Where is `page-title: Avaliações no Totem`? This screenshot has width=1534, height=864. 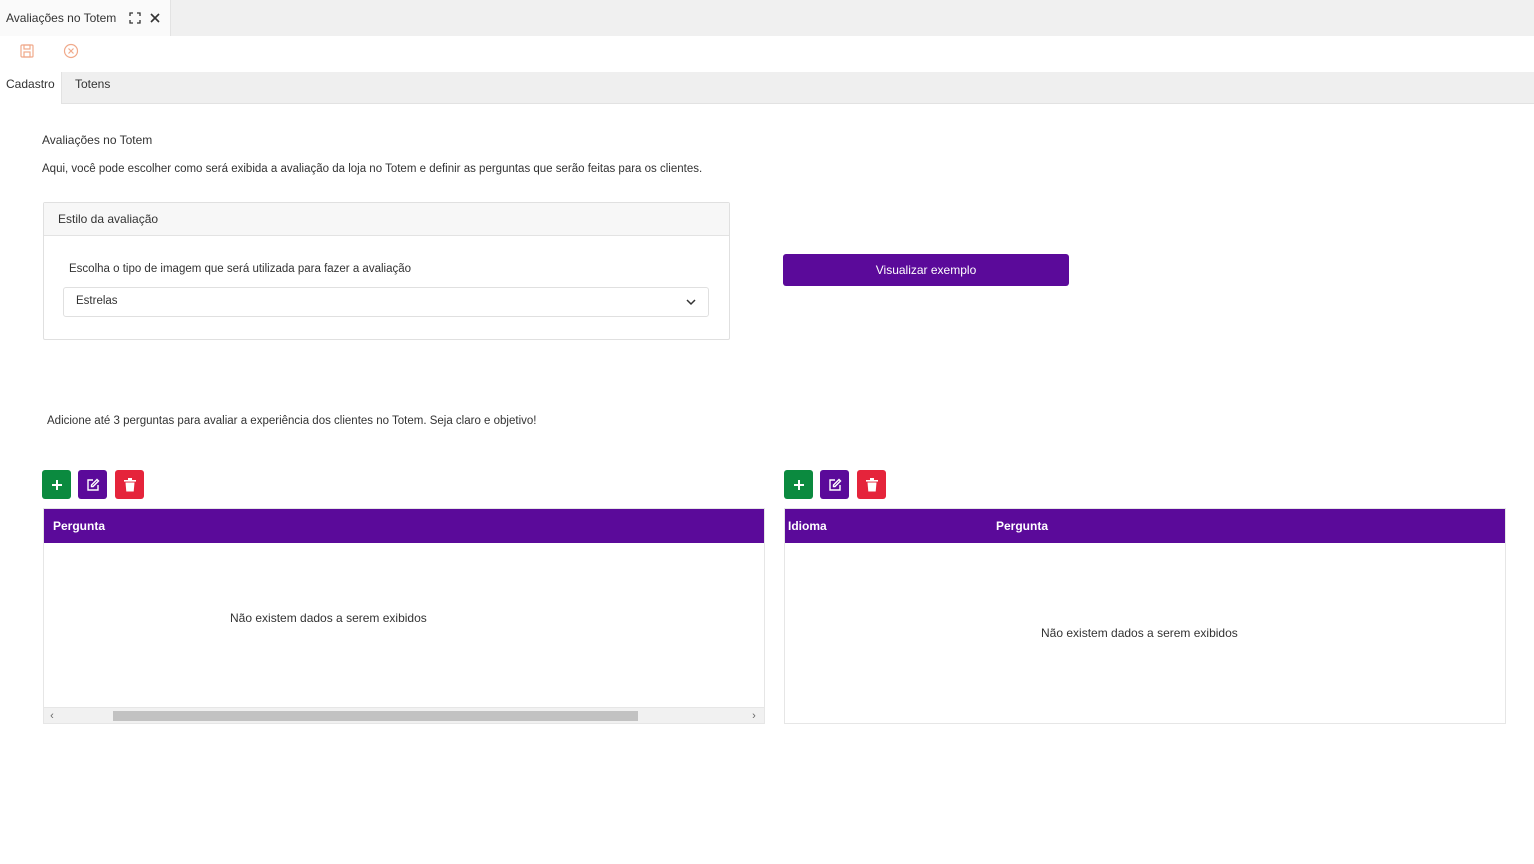
page-title: Avaliações no Totem is located at coordinates (97, 140).